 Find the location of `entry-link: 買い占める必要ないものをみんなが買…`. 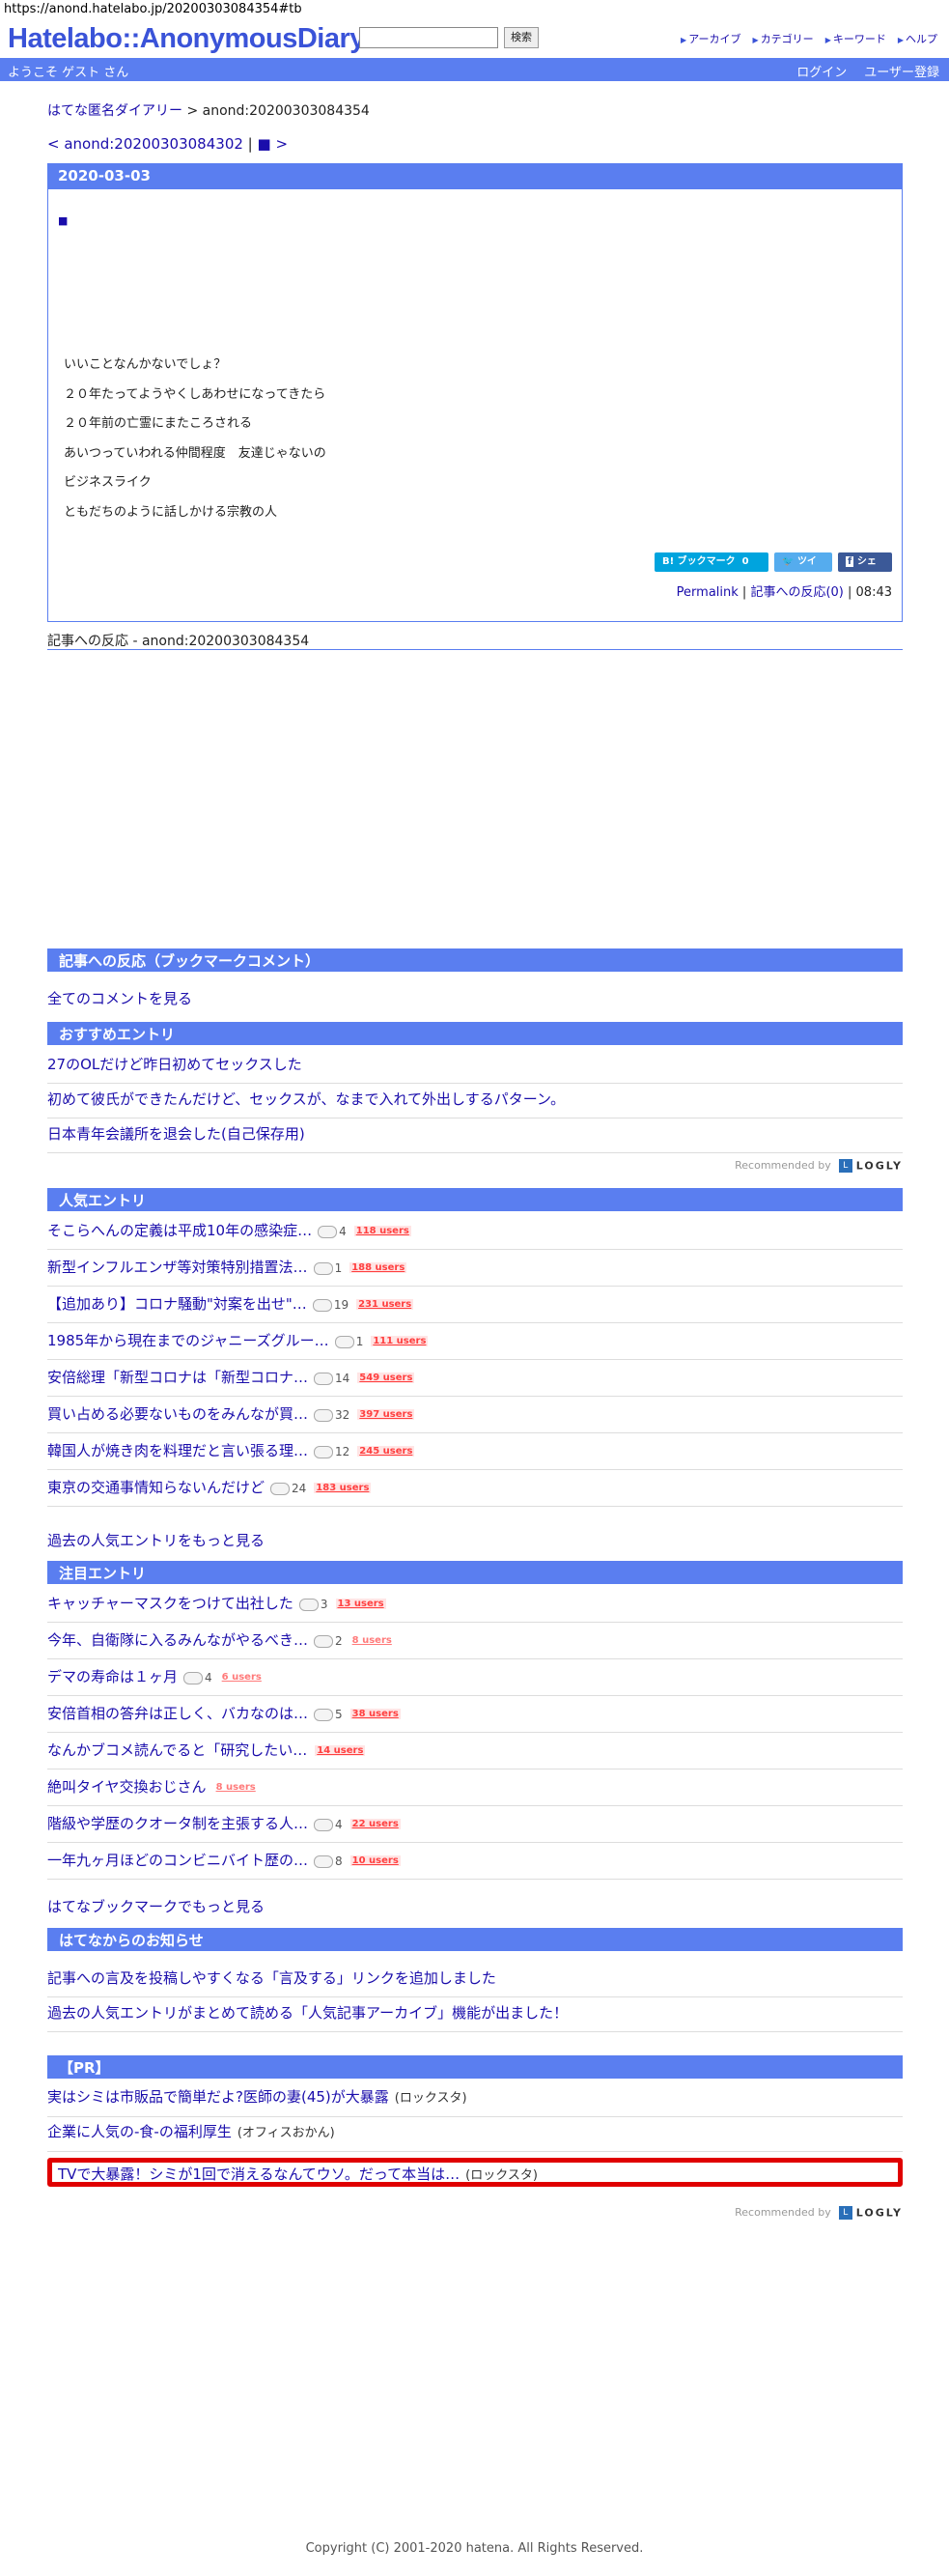

entry-link: 買い占める必要ないものをみんなが買… is located at coordinates (177, 1414).